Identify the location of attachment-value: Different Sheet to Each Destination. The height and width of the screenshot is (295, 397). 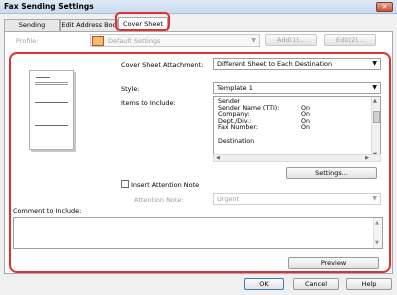
(275, 64).